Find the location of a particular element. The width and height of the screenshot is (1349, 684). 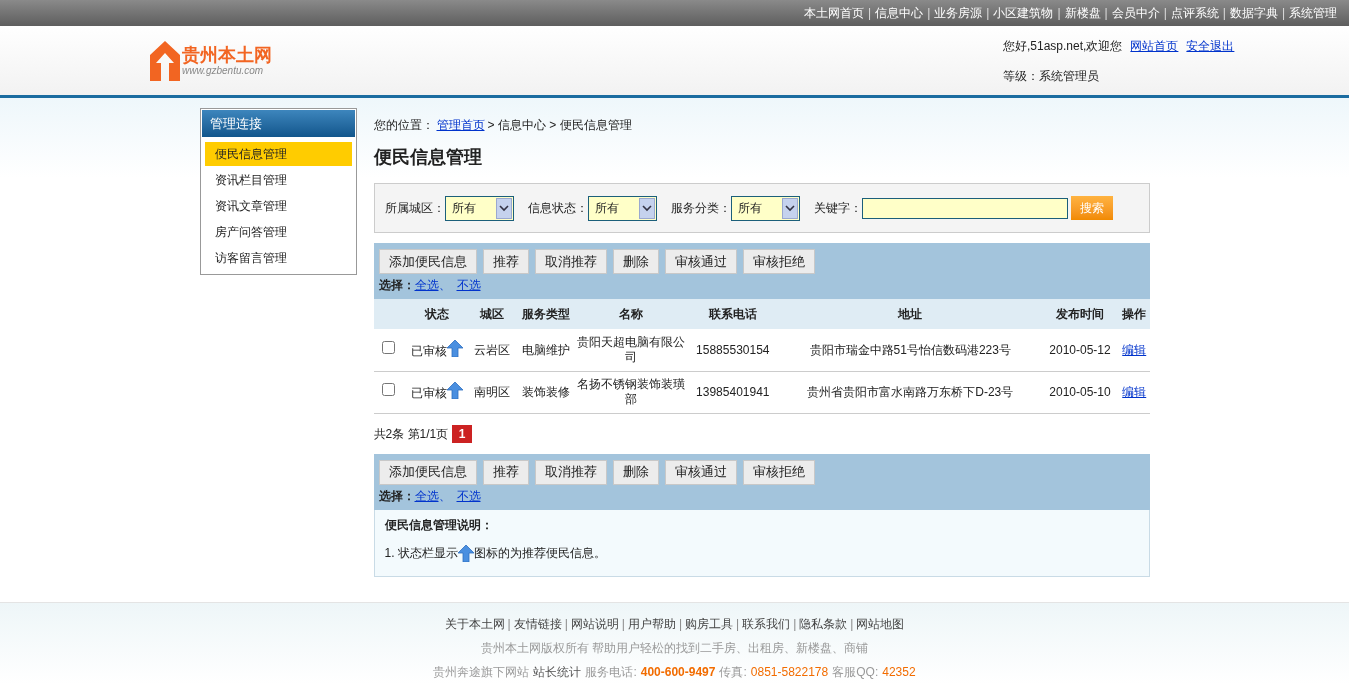

footer-link: 隐私条款 is located at coordinates (823, 624).